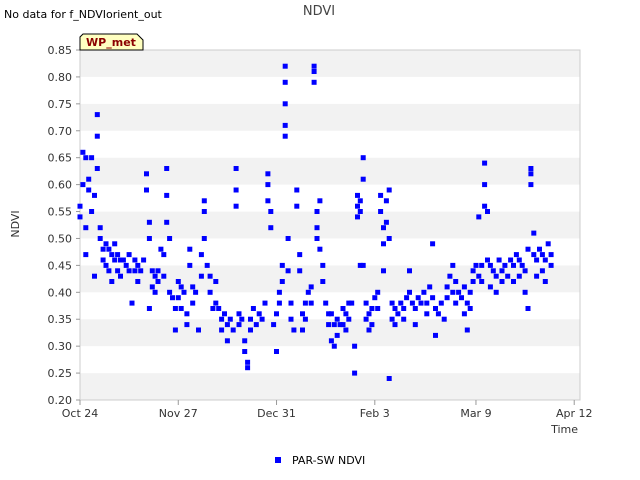 This screenshot has width=640, height=480. Describe the element at coordinates (574, 413) in the screenshot. I see `x-tick-label: Apr 12` at that location.